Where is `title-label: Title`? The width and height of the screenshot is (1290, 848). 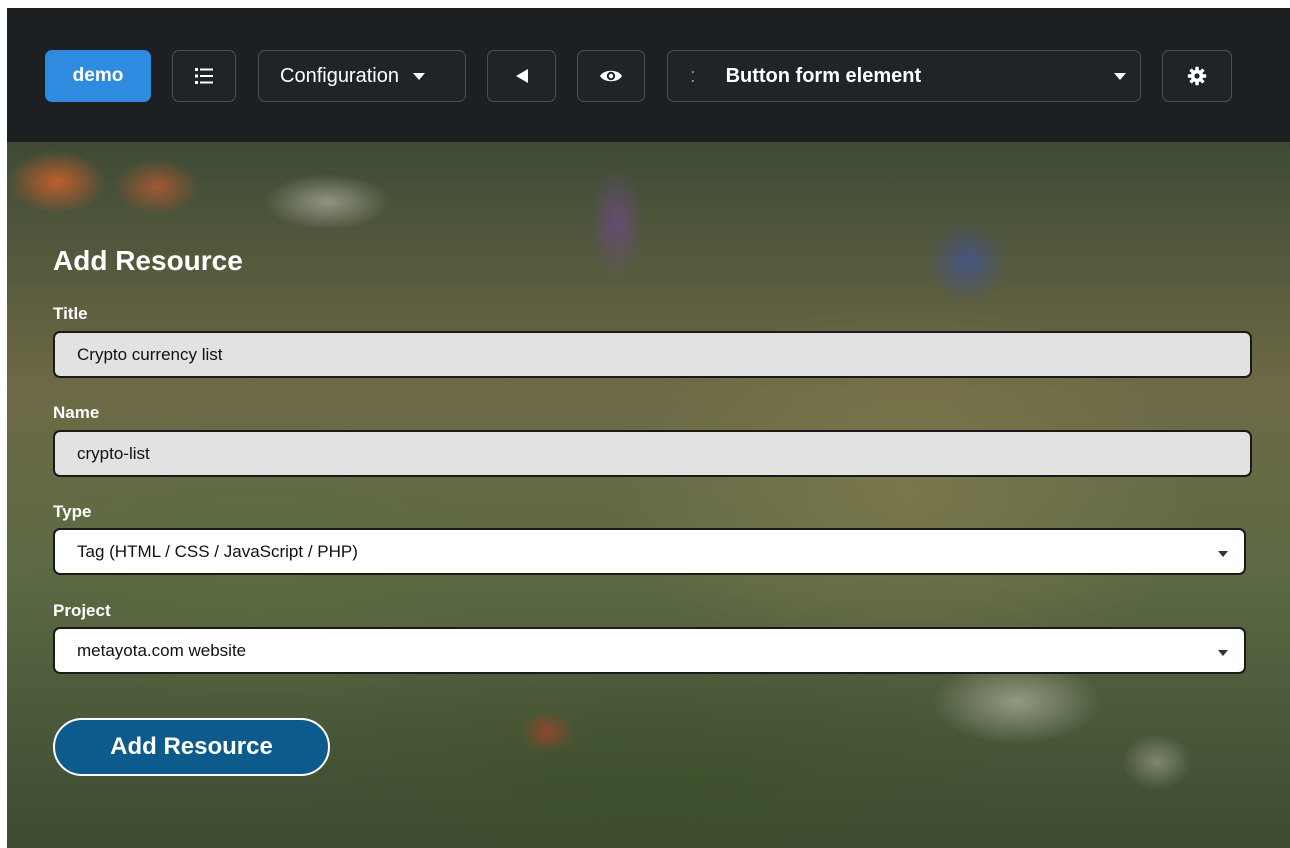
title-label: Title is located at coordinates (70, 313).